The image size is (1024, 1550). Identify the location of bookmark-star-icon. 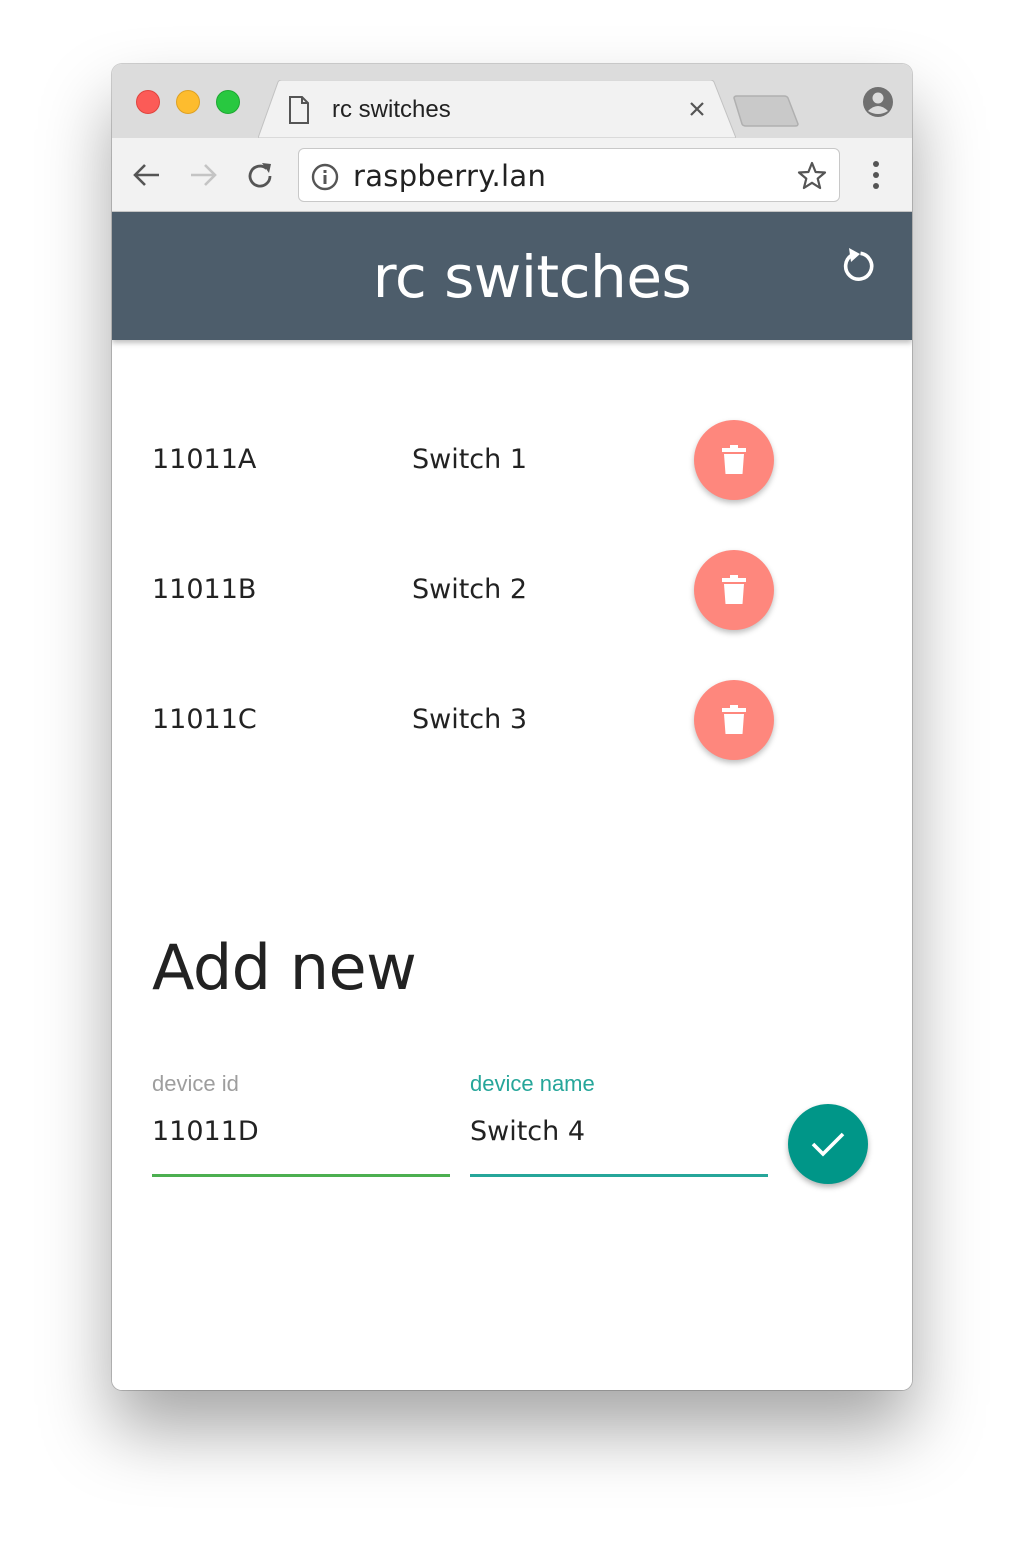
(812, 178).